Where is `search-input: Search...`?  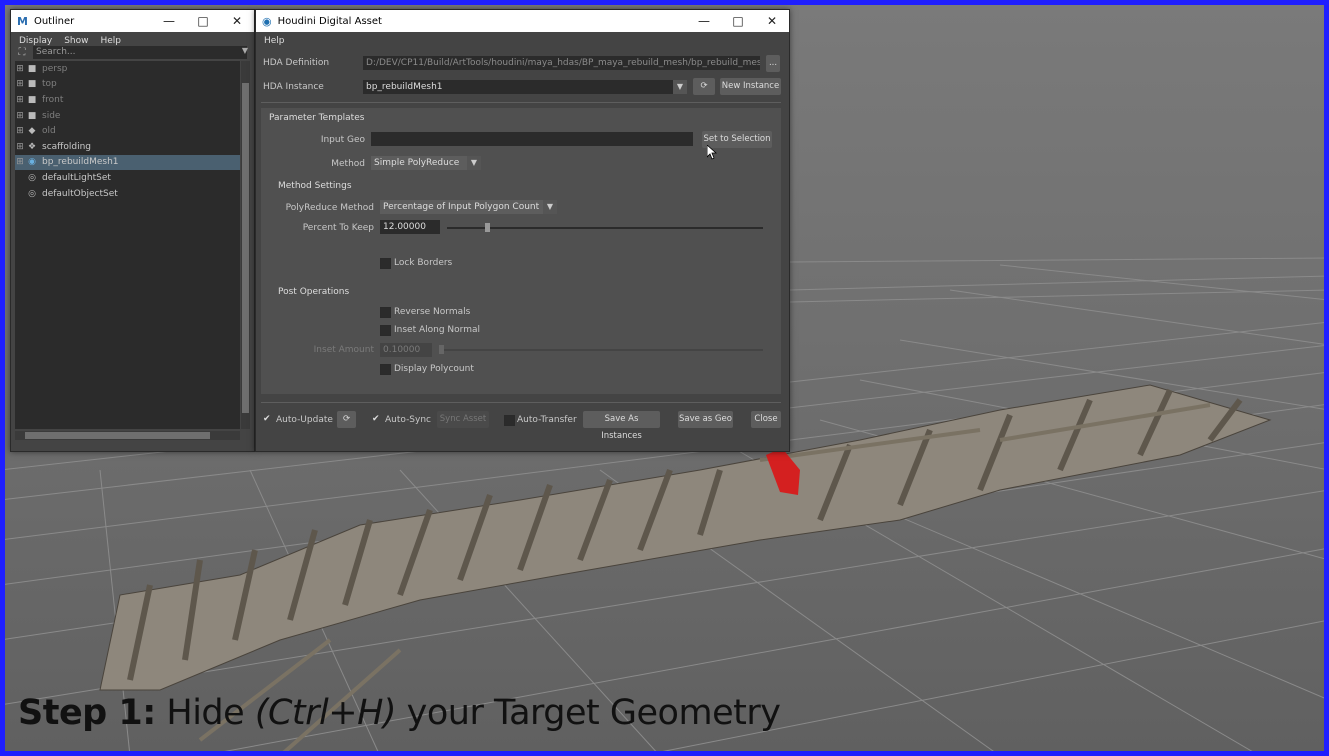 search-input: Search... is located at coordinates (140, 52).